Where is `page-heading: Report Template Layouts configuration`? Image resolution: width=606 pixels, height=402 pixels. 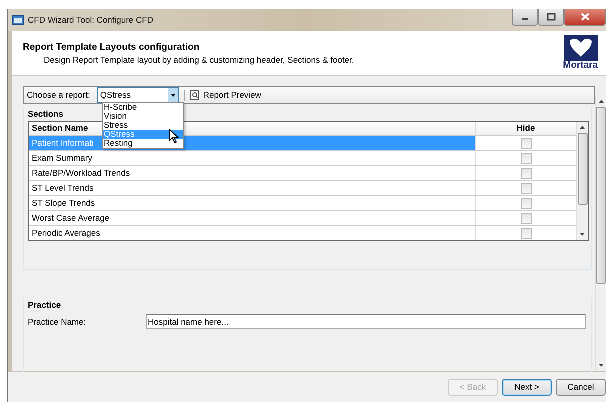 page-heading: Report Template Layouts configuration is located at coordinates (112, 47).